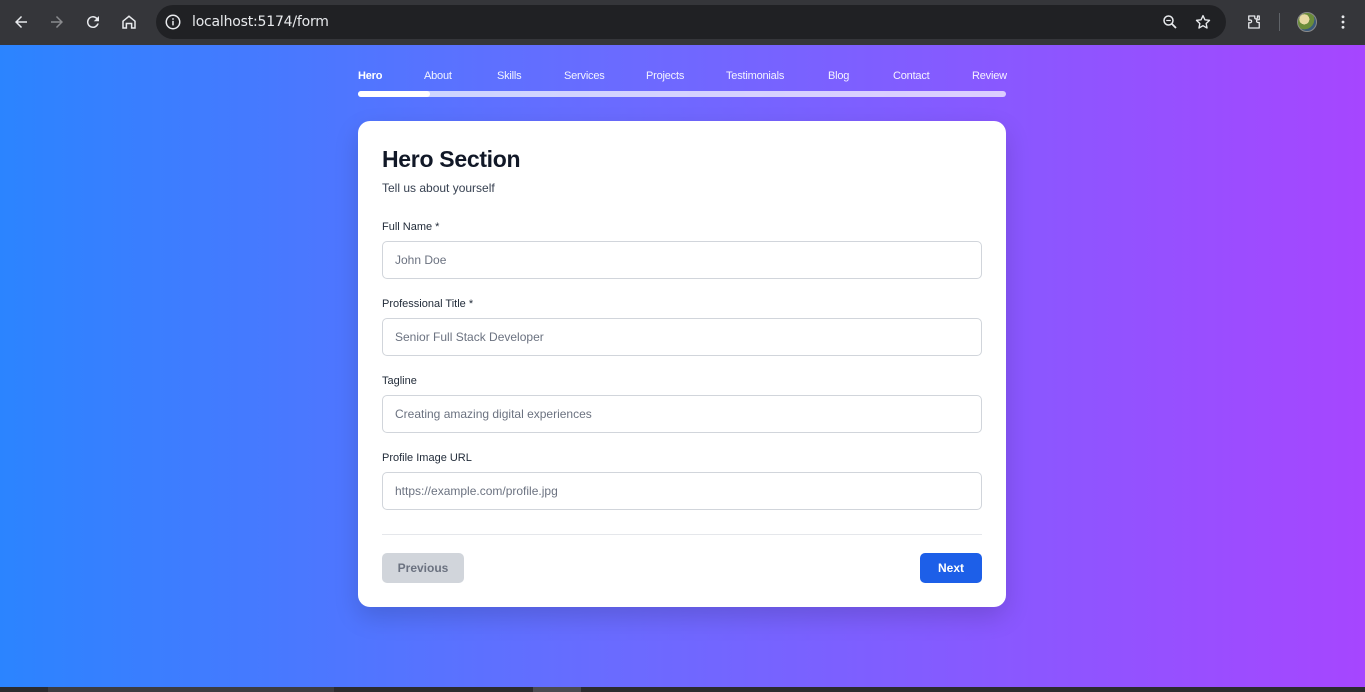 This screenshot has width=1365, height=692. What do you see at coordinates (438, 188) in the screenshot?
I see `page-subtitle: Tell us about yourself` at bounding box center [438, 188].